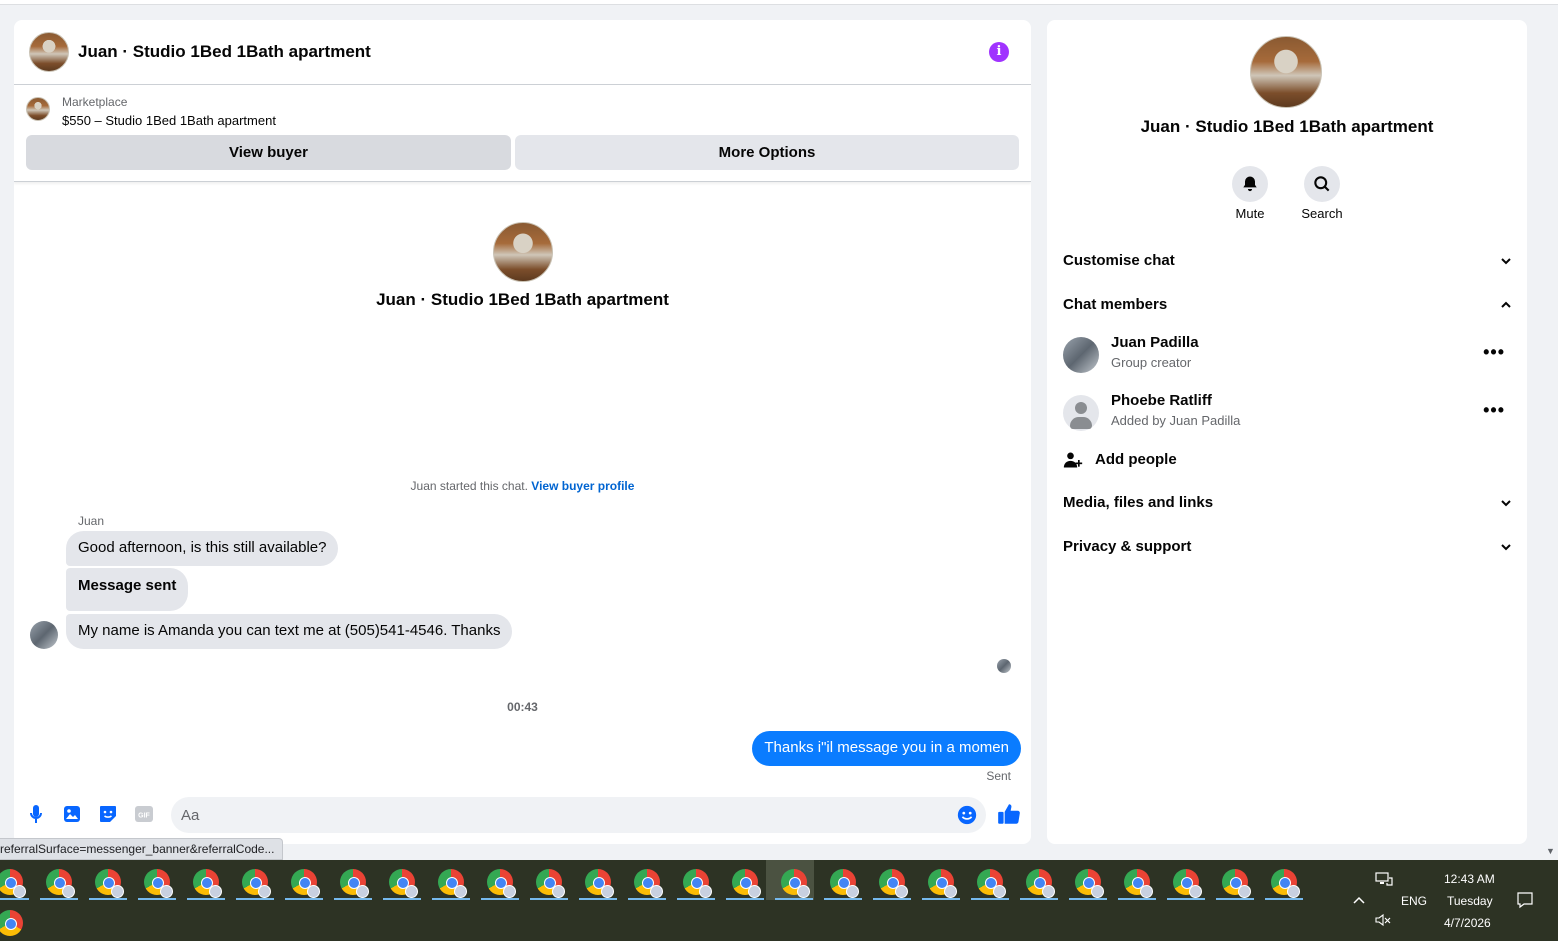  What do you see at coordinates (36, 814) in the screenshot?
I see `microphone-icon` at bounding box center [36, 814].